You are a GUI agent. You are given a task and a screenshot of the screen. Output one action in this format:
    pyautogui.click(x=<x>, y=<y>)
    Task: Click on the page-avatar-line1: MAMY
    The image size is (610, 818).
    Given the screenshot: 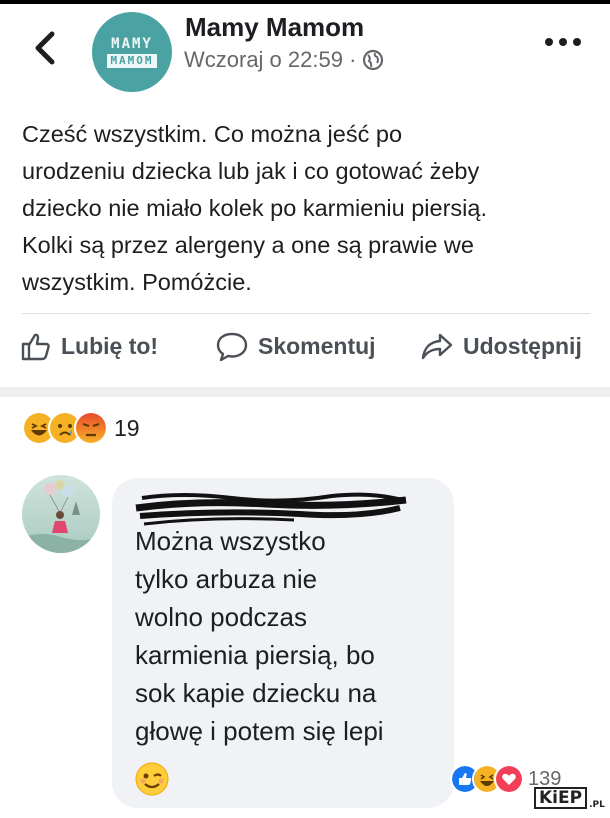 What is the action you would take?
    pyautogui.click(x=132, y=44)
    